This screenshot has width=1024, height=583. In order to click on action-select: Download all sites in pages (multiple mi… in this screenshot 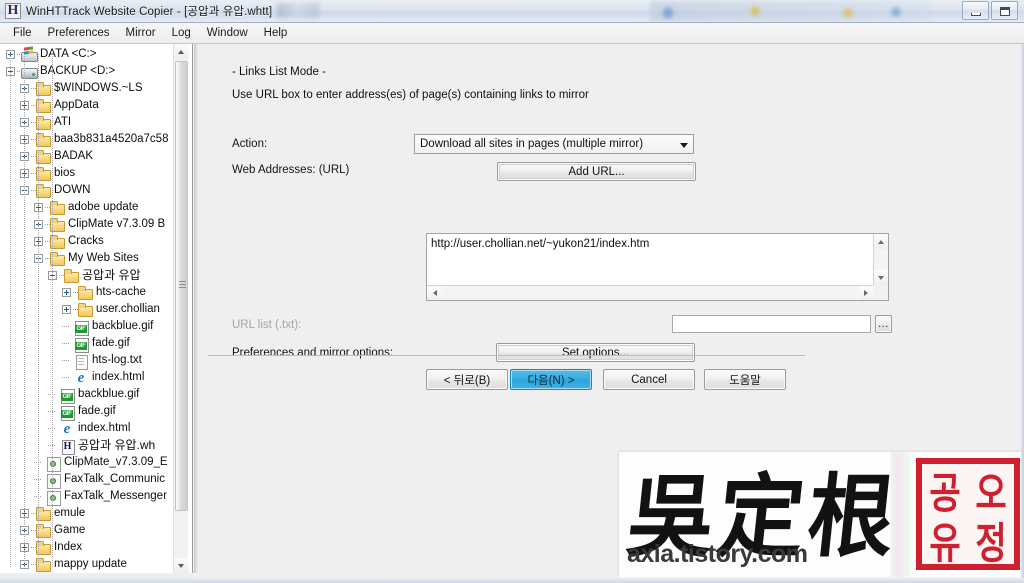, I will do `click(554, 144)`.